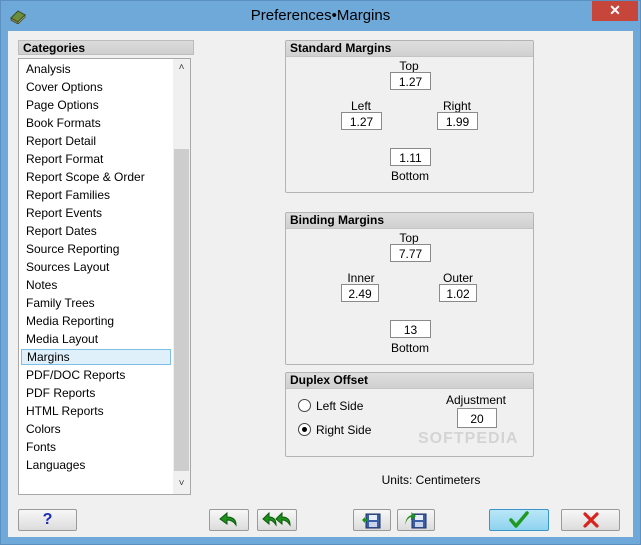 Image resolution: width=641 pixels, height=545 pixels. I want to click on help-button: ?, so click(47, 520).